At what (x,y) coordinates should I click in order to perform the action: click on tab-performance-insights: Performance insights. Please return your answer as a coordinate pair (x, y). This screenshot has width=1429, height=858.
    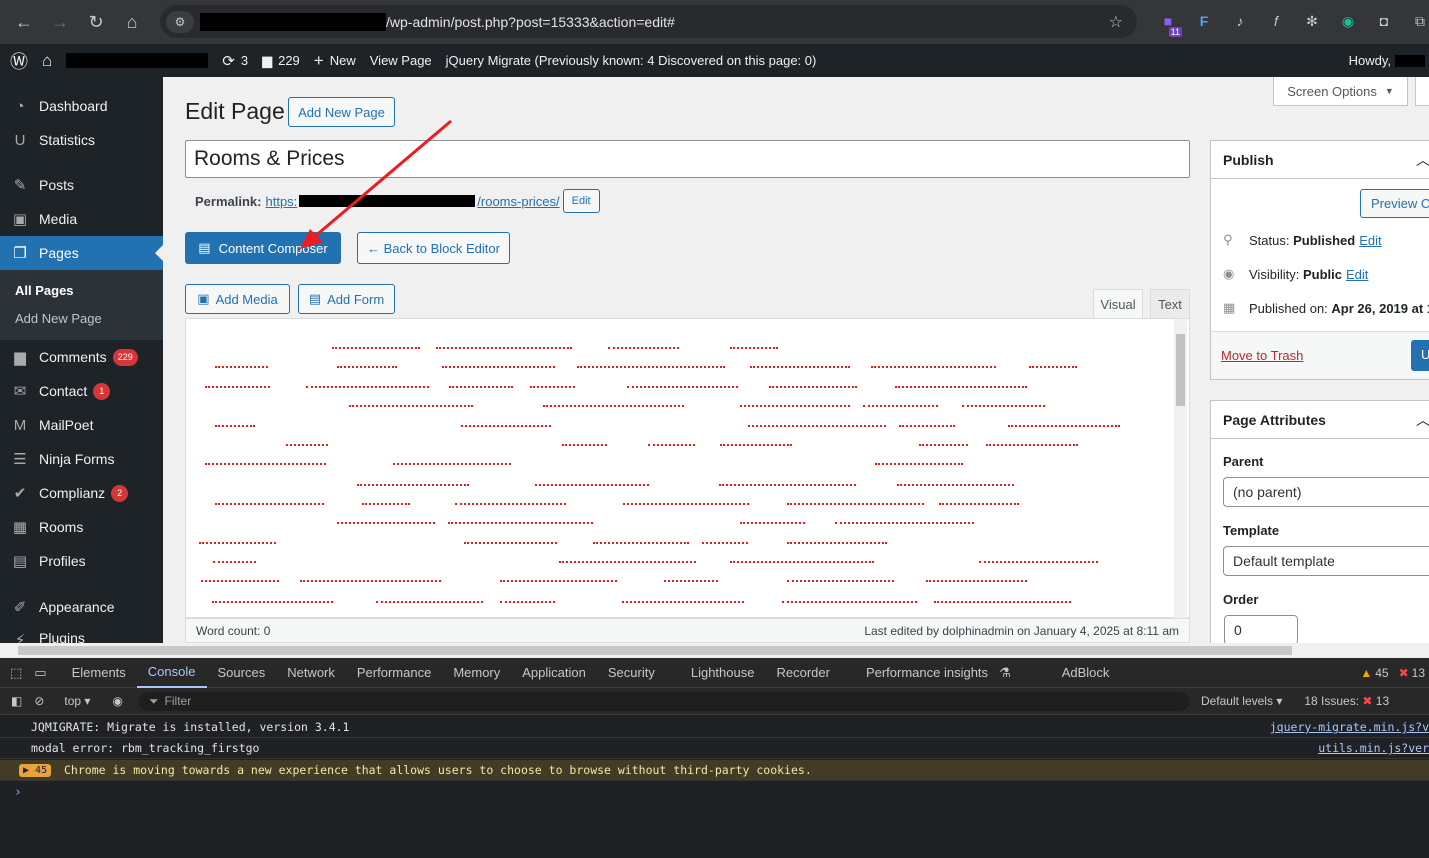
    Looking at the image, I should click on (927, 673).